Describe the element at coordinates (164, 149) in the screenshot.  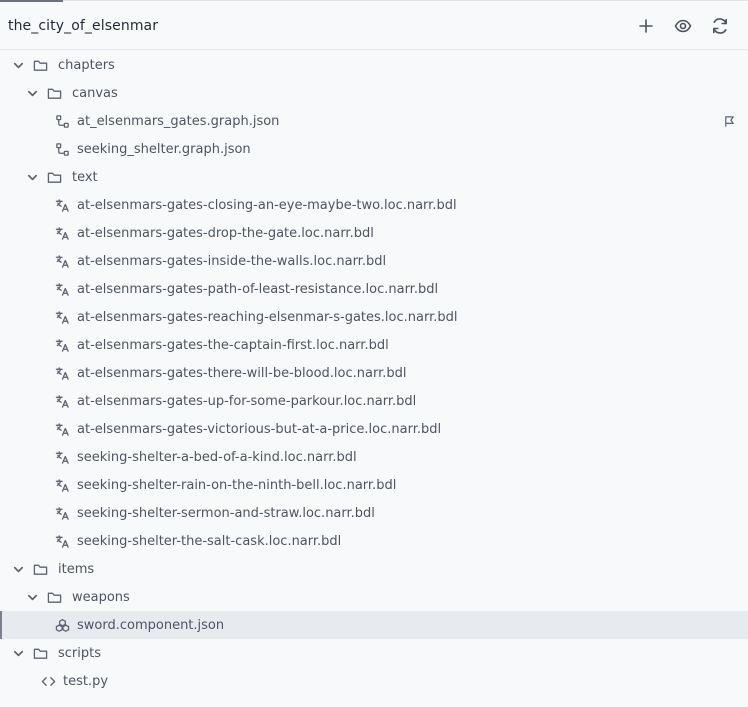
I see `file-label: seeking_shelter.graph.json` at that location.